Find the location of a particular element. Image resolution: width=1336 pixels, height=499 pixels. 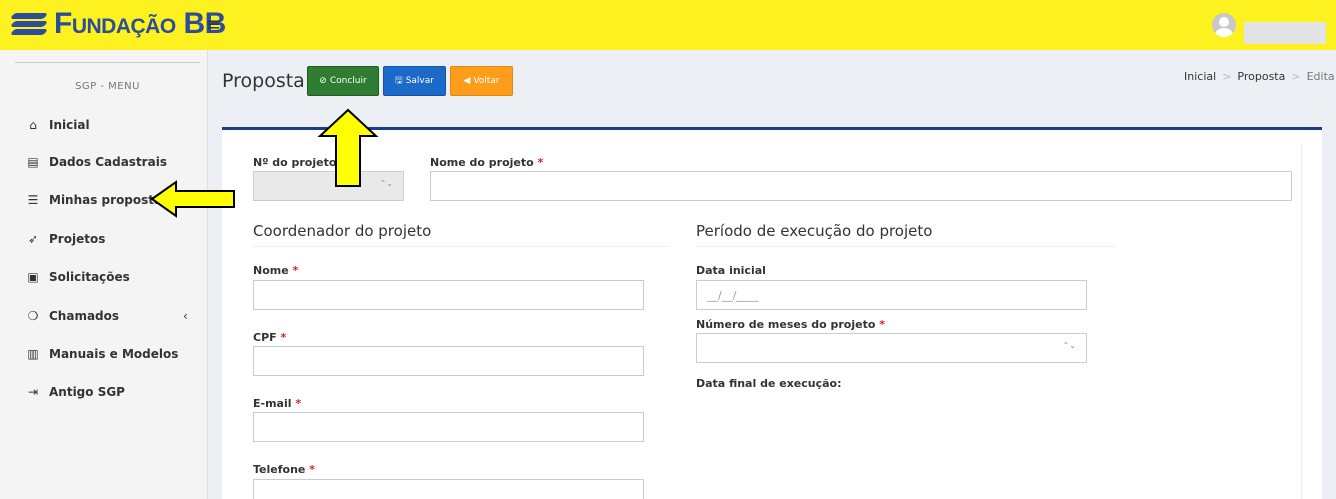

book-icon: ▥ is located at coordinates (33, 354).